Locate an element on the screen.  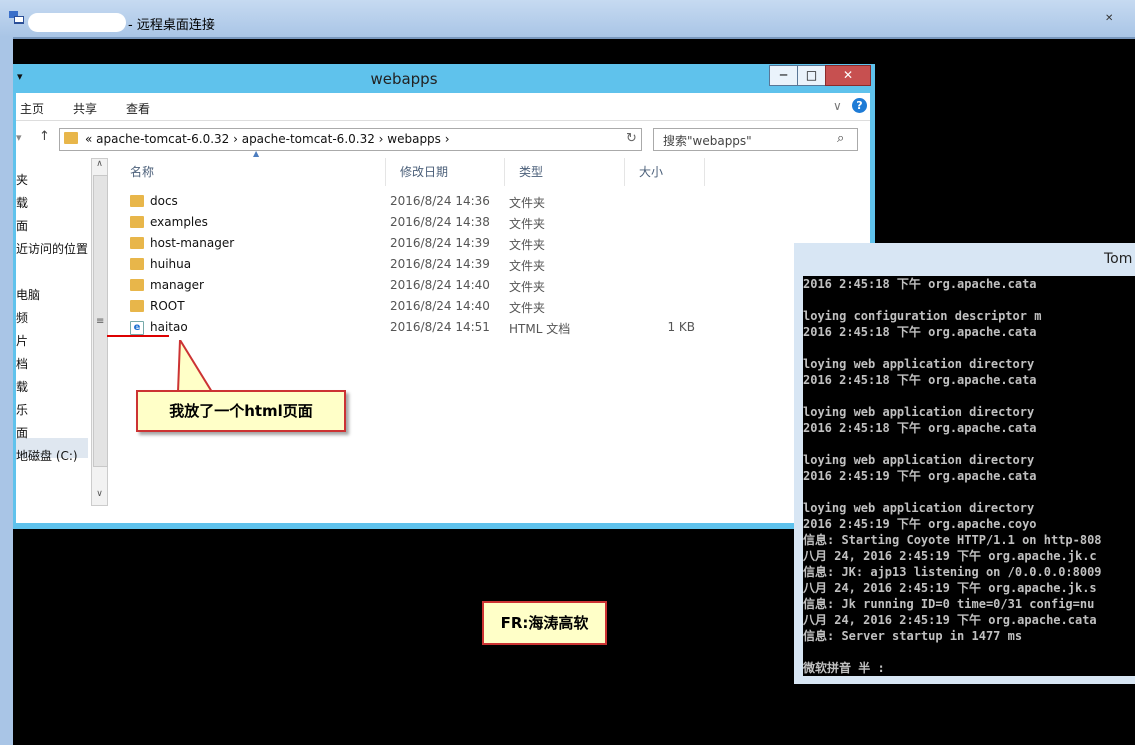
nav-item-local-disk: 地磁盘 (C:) is located at coordinates (47, 455).